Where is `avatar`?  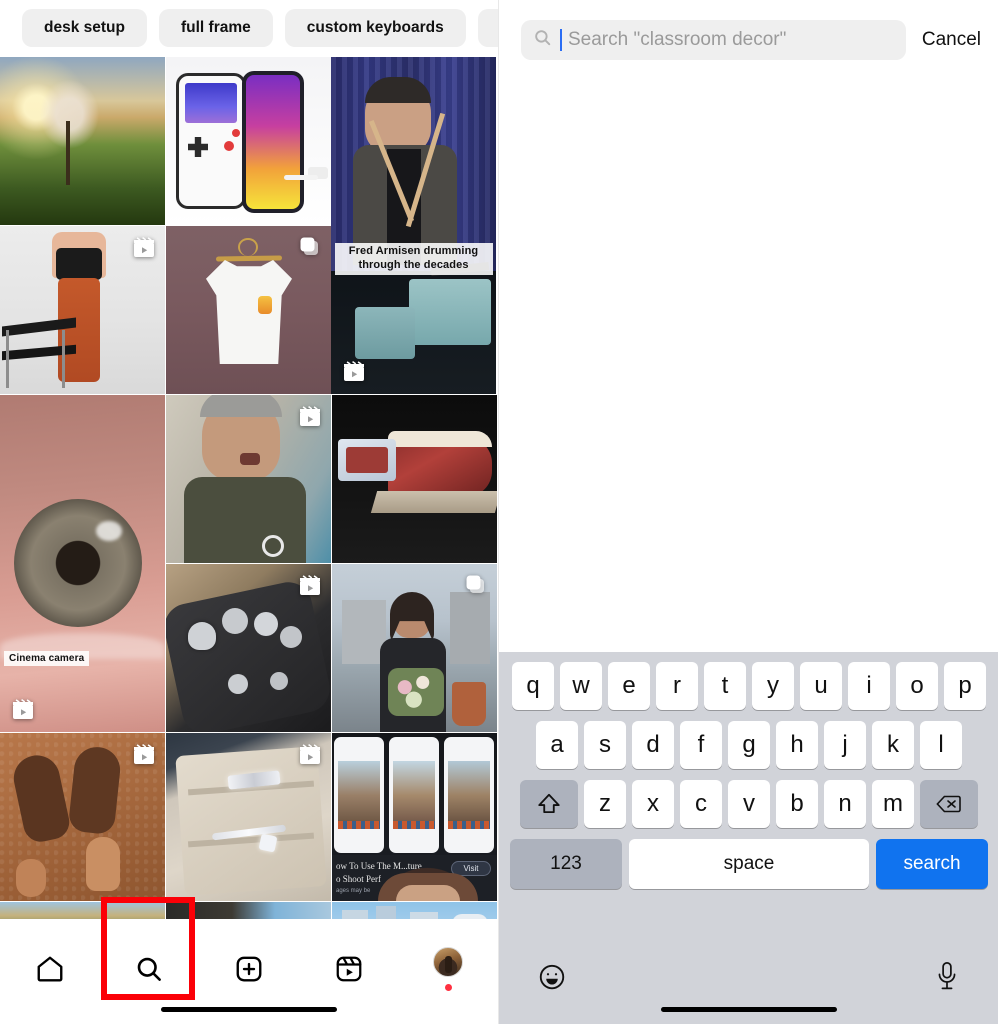
avatar is located at coordinates (448, 962).